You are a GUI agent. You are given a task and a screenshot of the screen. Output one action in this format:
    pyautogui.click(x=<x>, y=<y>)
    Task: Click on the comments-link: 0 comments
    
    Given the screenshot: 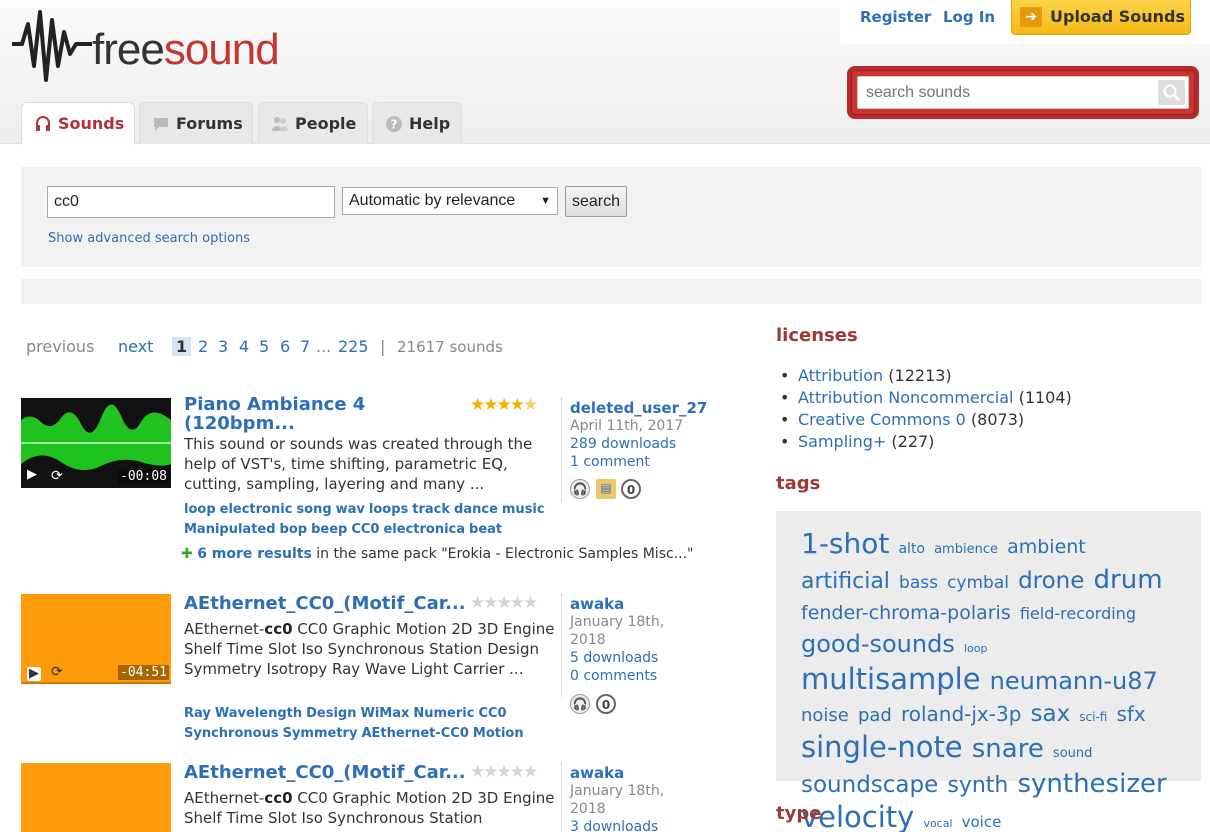 What is the action you would take?
    pyautogui.click(x=645, y=676)
    